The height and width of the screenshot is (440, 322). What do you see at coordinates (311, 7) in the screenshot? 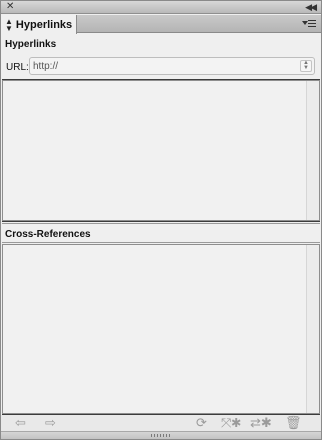
I see `double-chevron-icon: ◀◀` at bounding box center [311, 7].